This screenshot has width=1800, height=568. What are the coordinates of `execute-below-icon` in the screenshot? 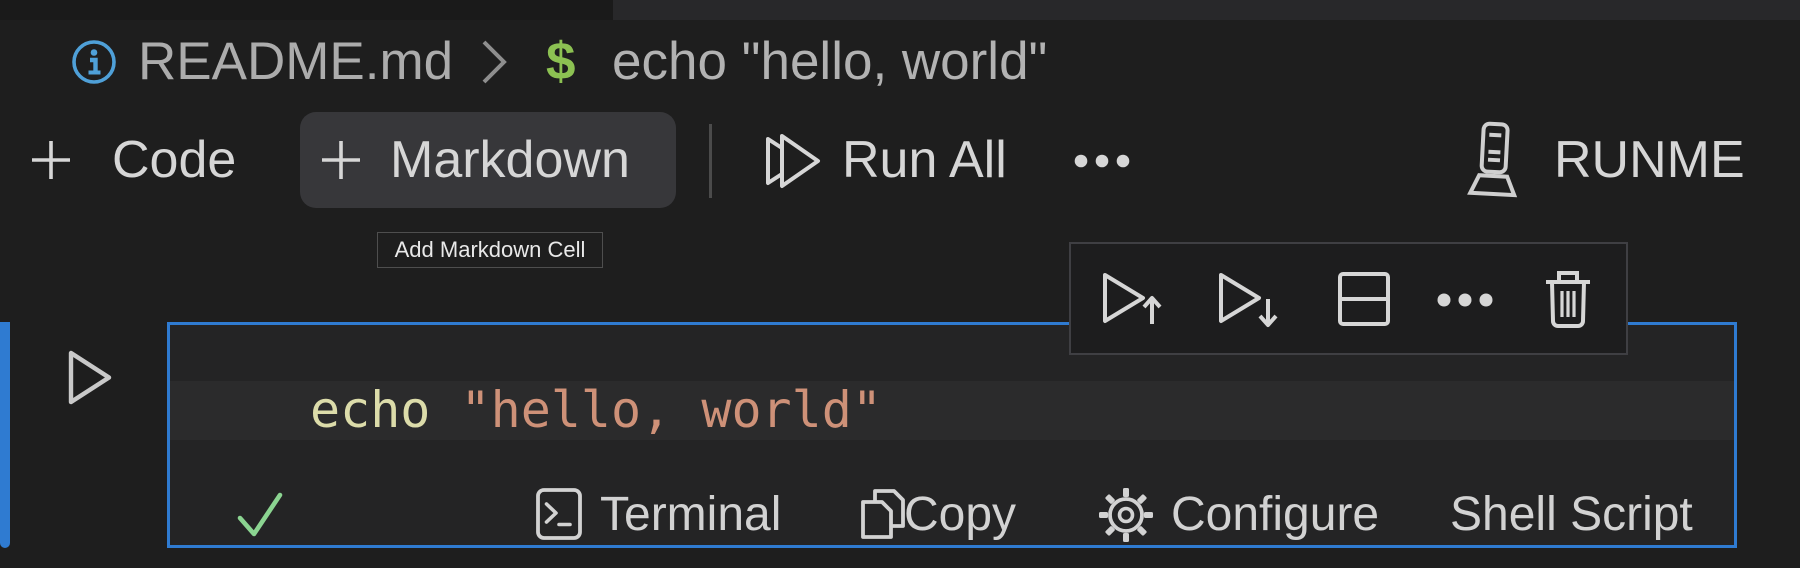 It's located at (1246, 299).